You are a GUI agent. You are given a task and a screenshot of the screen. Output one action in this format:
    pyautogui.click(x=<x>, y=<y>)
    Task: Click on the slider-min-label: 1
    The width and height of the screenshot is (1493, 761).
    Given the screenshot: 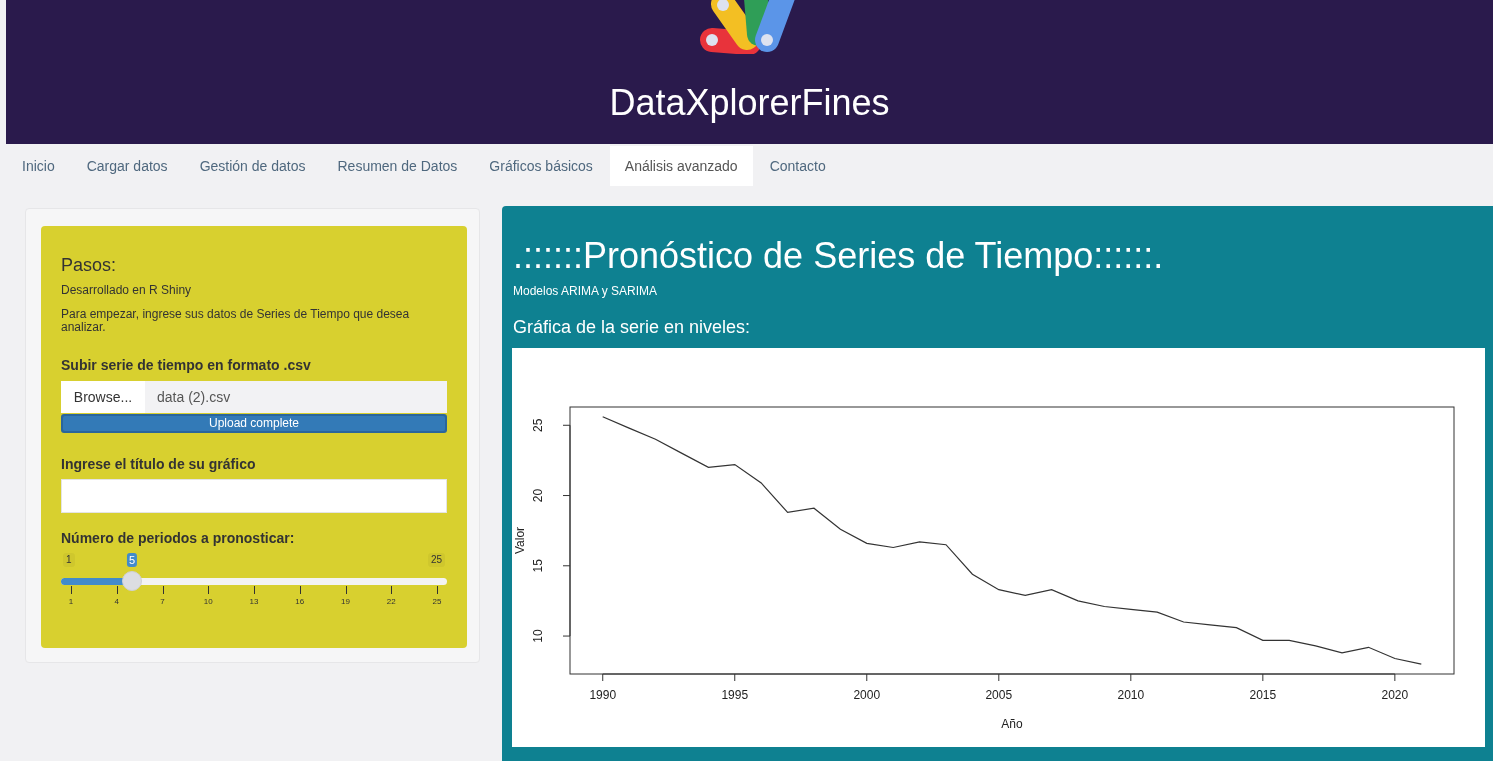 What is the action you would take?
    pyautogui.click(x=69, y=560)
    